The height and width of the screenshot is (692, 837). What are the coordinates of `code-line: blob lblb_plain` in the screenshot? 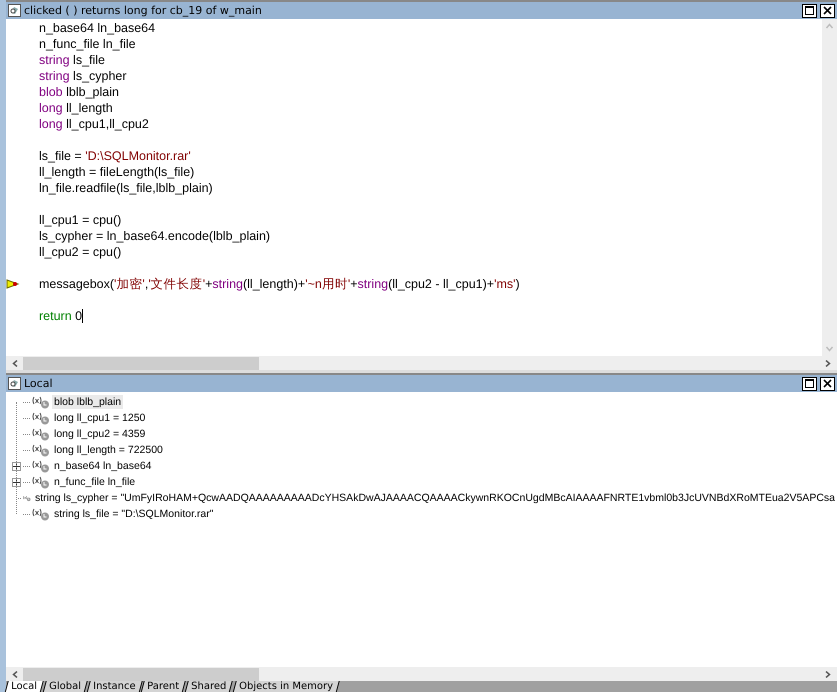 It's located at (79, 92).